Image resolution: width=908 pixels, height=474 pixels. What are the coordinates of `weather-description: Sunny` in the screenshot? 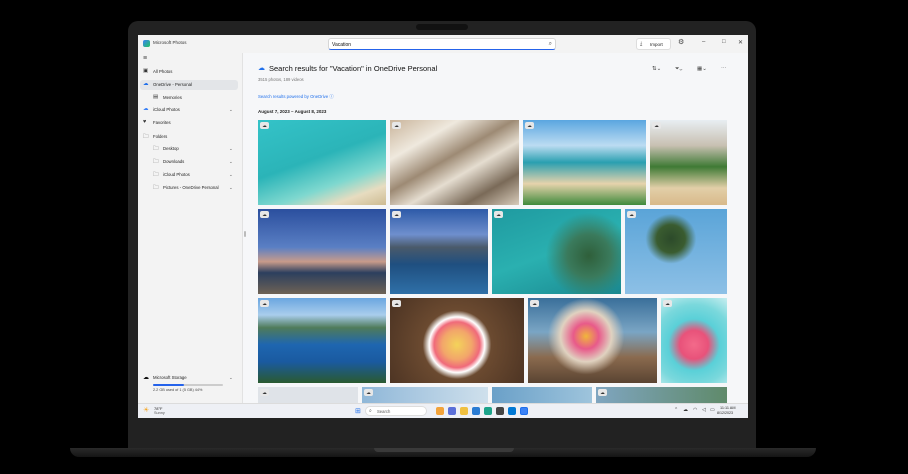 It's located at (159, 413).